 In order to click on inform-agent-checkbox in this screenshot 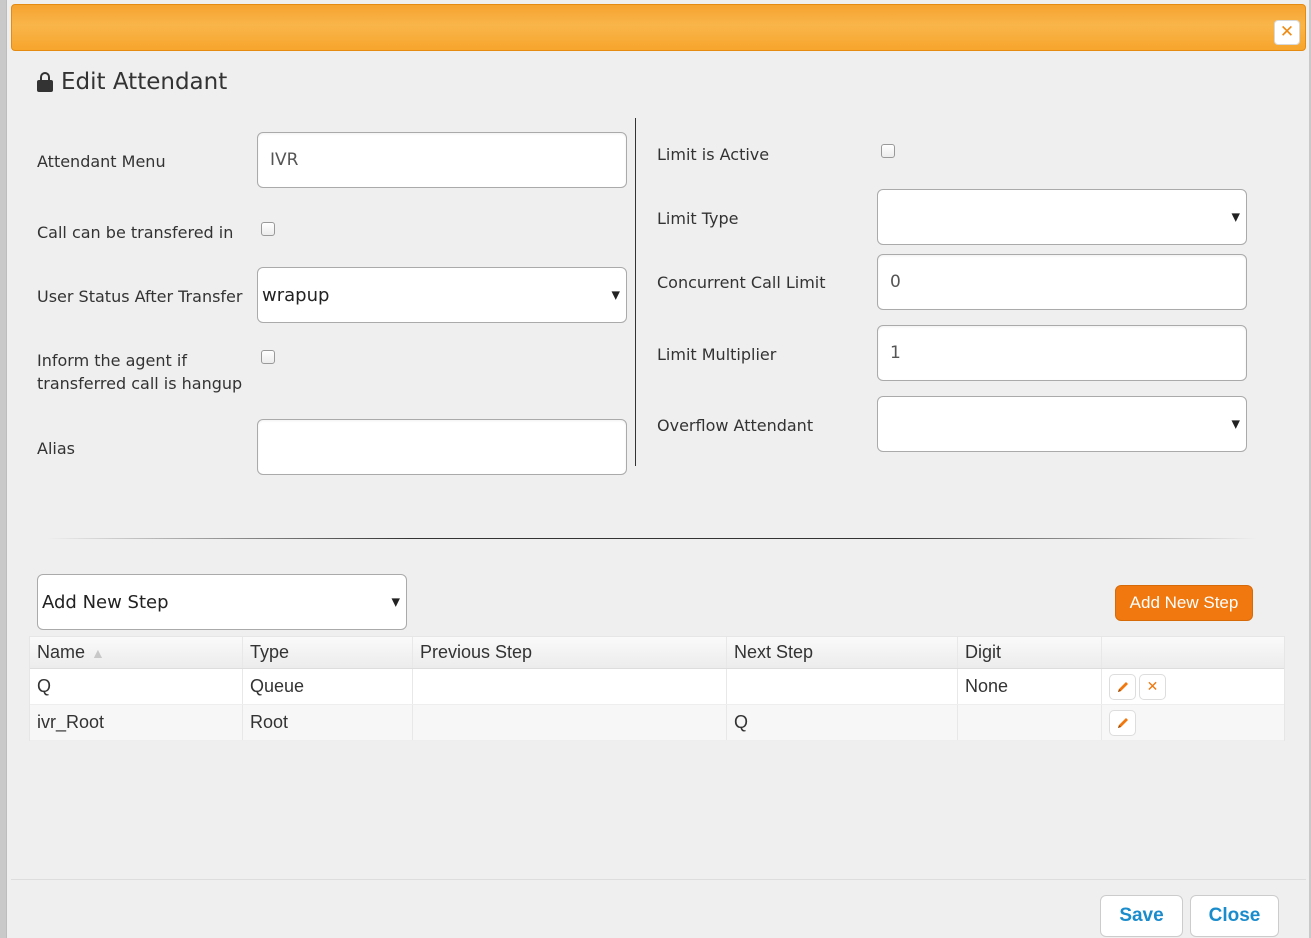, I will do `click(268, 357)`.